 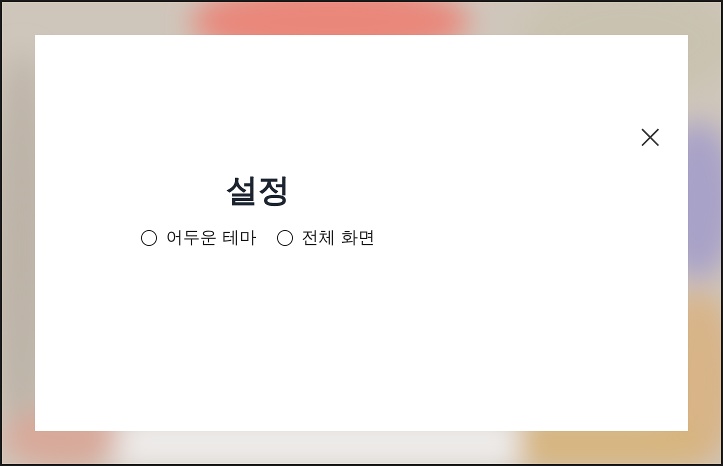 What do you see at coordinates (258, 190) in the screenshot?
I see `dialog-title: 설정` at bounding box center [258, 190].